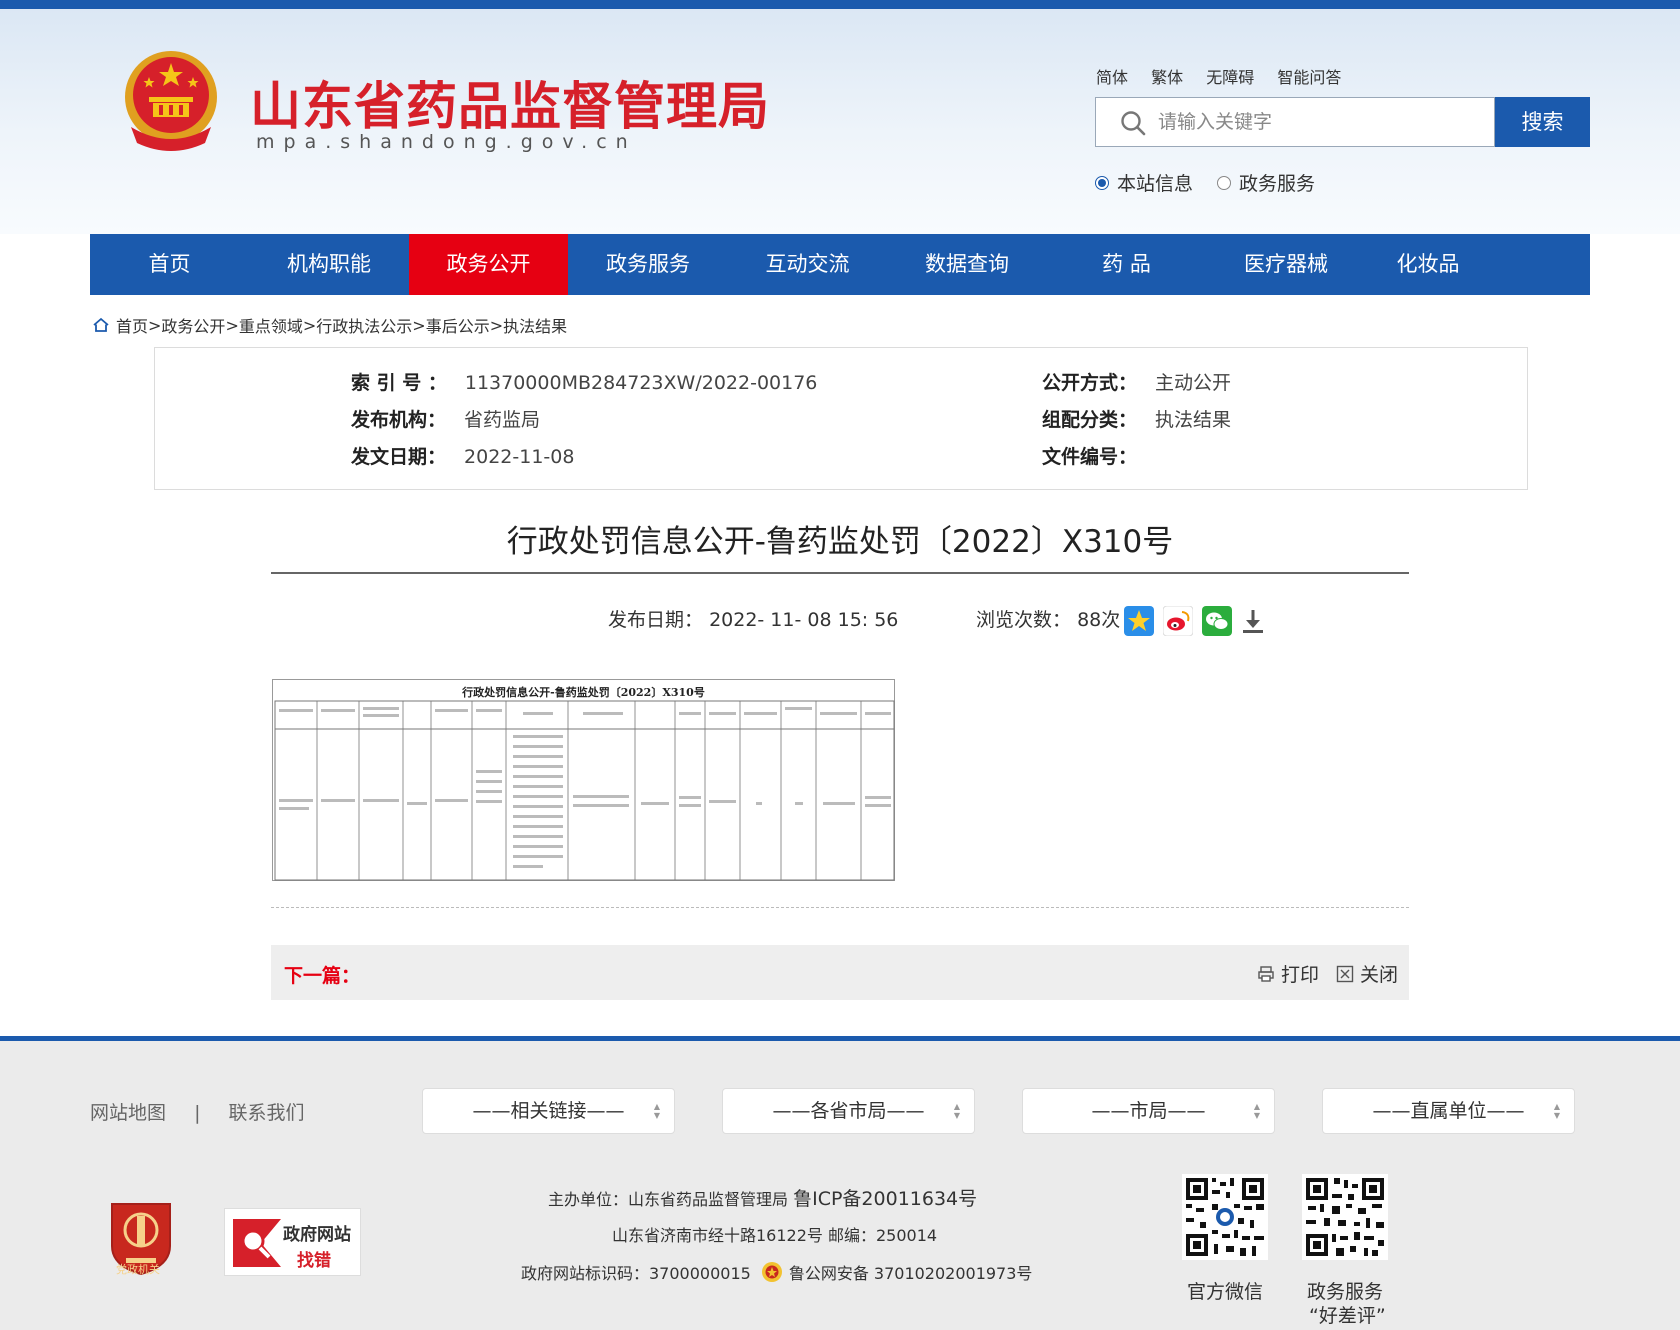  Describe the element at coordinates (1112, 77) in the screenshot. I see `link-simplified: 简体` at that location.